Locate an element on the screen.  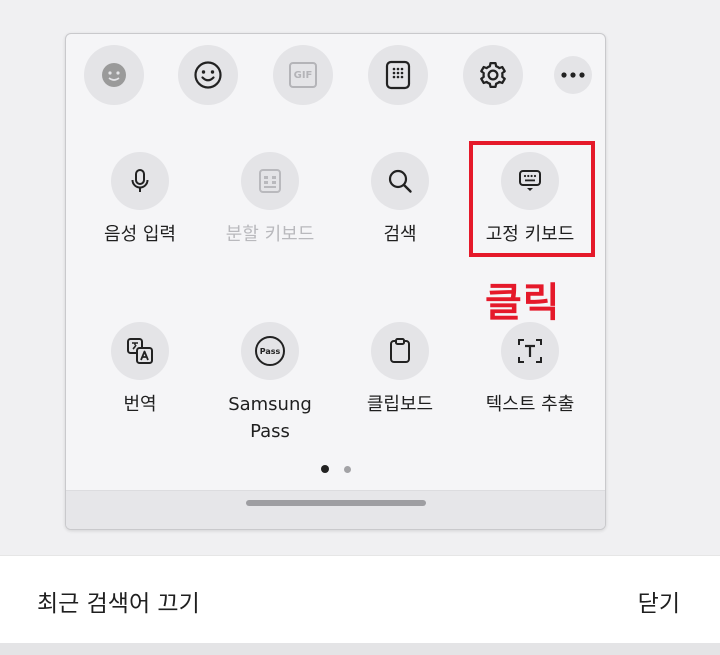
tile-label: 번역 is located at coordinates (140, 404).